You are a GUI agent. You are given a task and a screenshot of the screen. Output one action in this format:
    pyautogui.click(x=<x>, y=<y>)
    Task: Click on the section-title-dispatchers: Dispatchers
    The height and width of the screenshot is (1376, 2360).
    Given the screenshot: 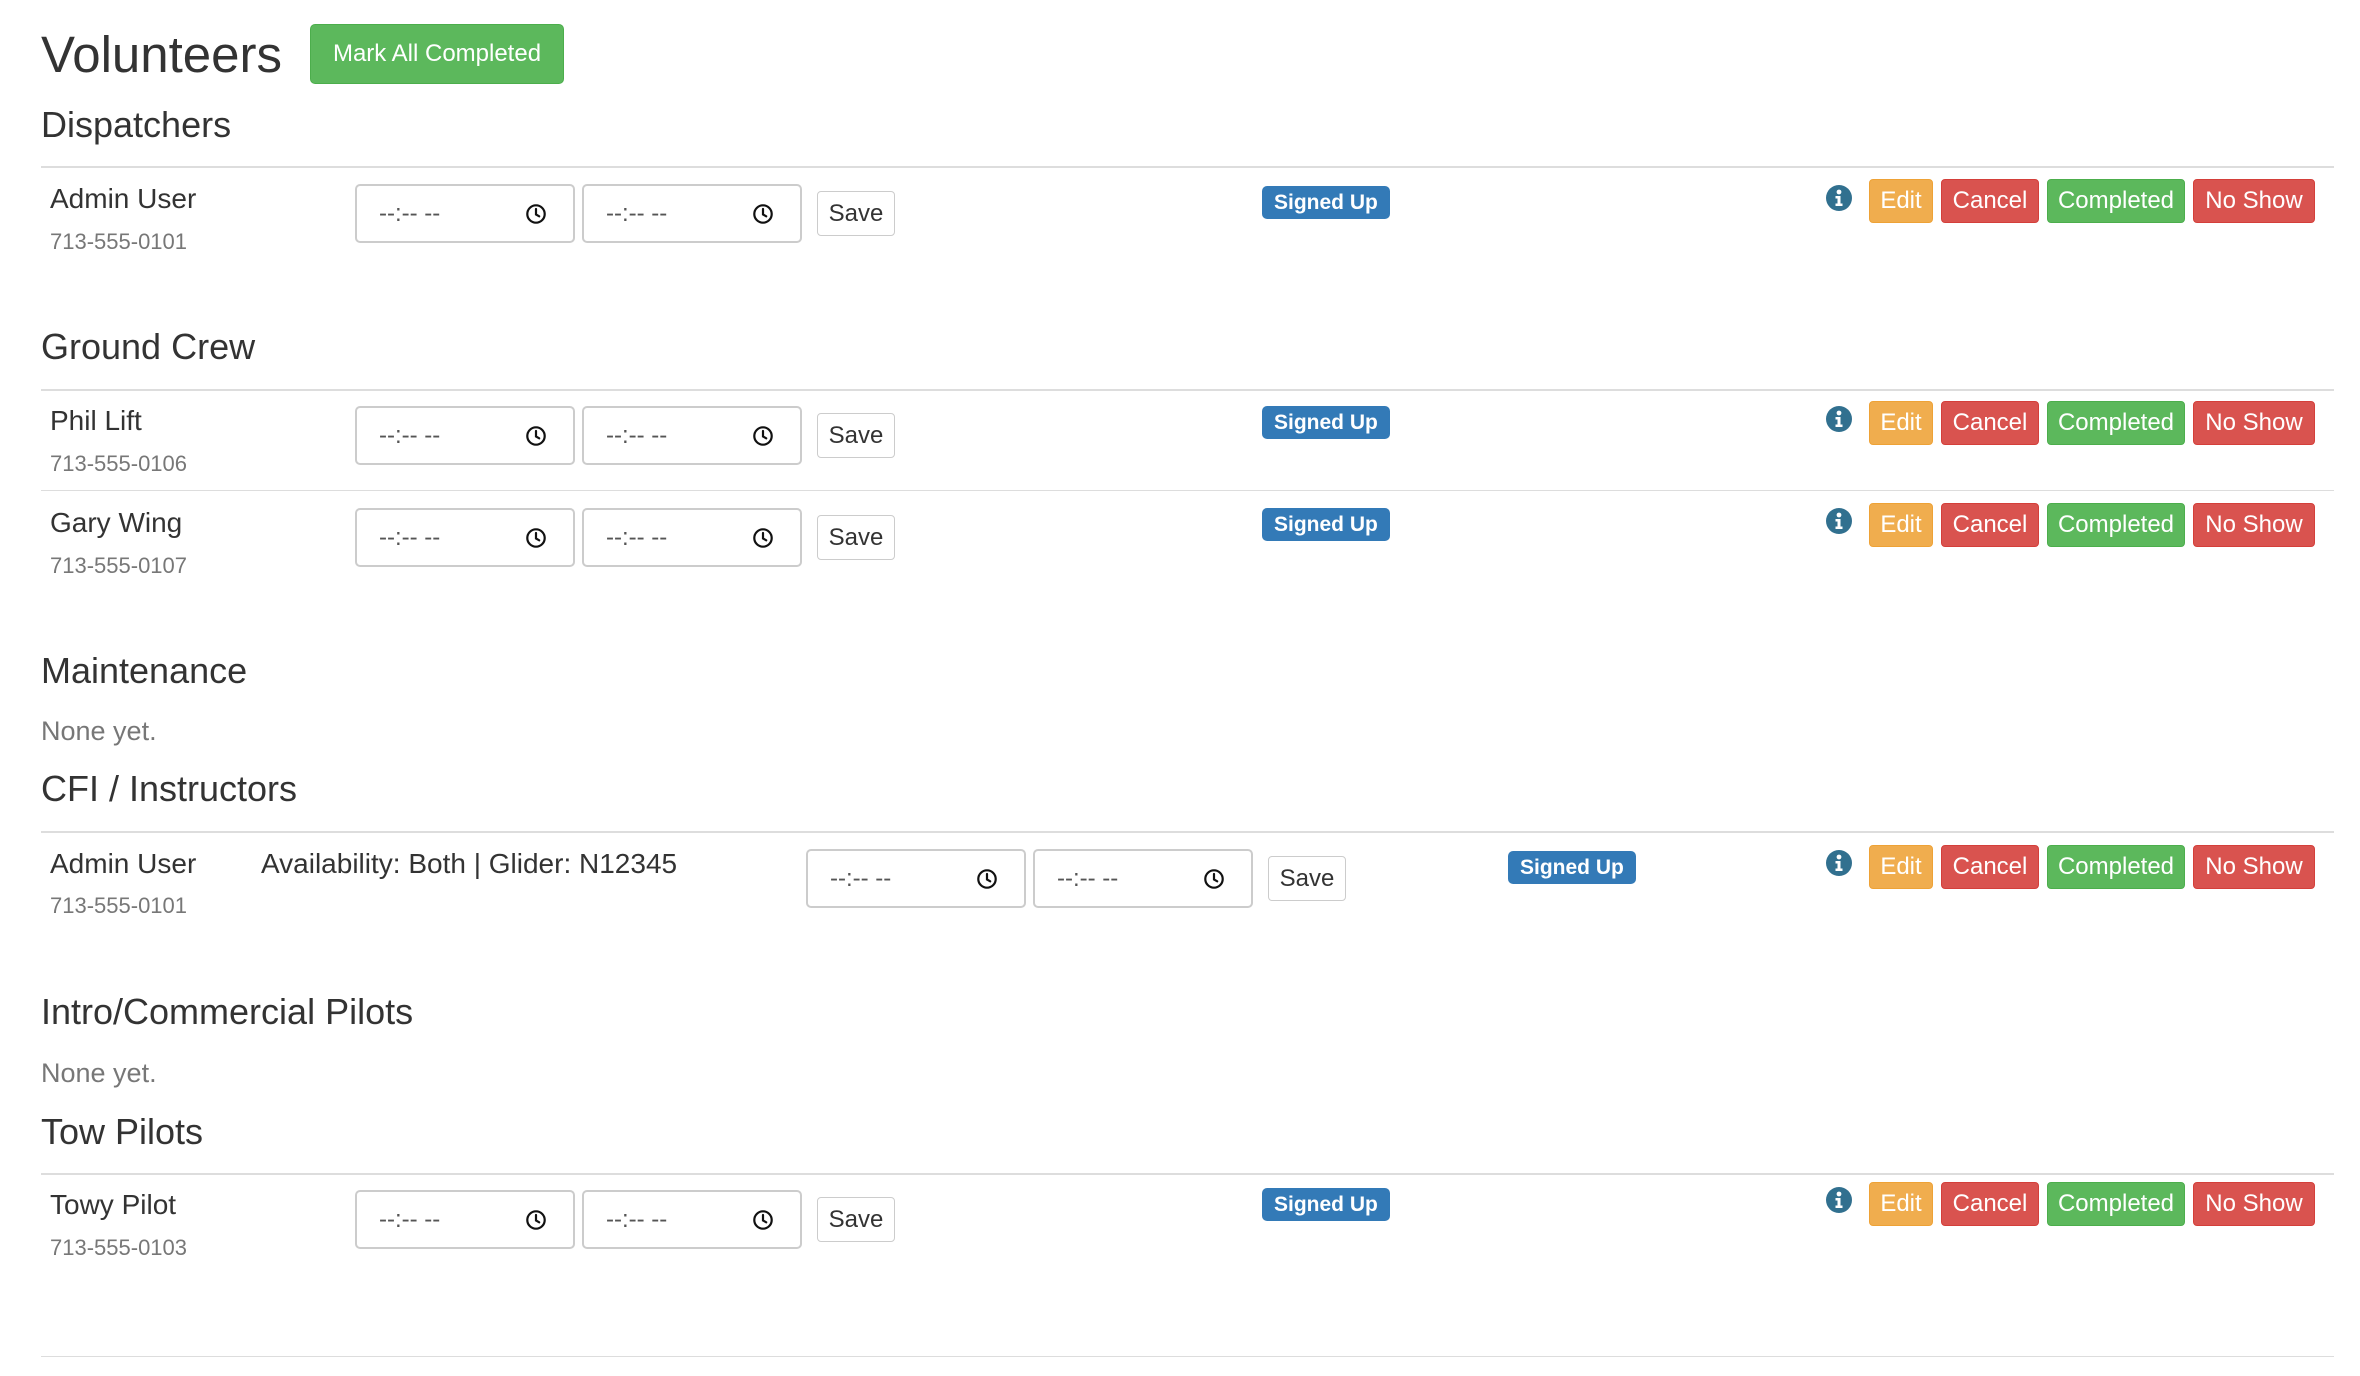 What is the action you would take?
    pyautogui.click(x=136, y=124)
    